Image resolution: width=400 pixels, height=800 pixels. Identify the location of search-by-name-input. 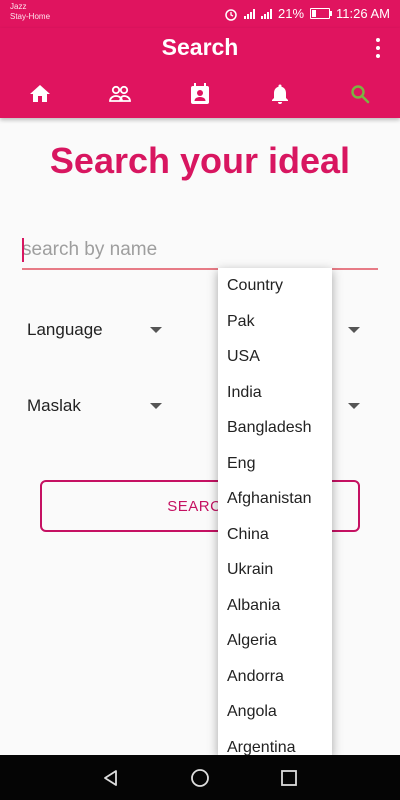
(200, 251).